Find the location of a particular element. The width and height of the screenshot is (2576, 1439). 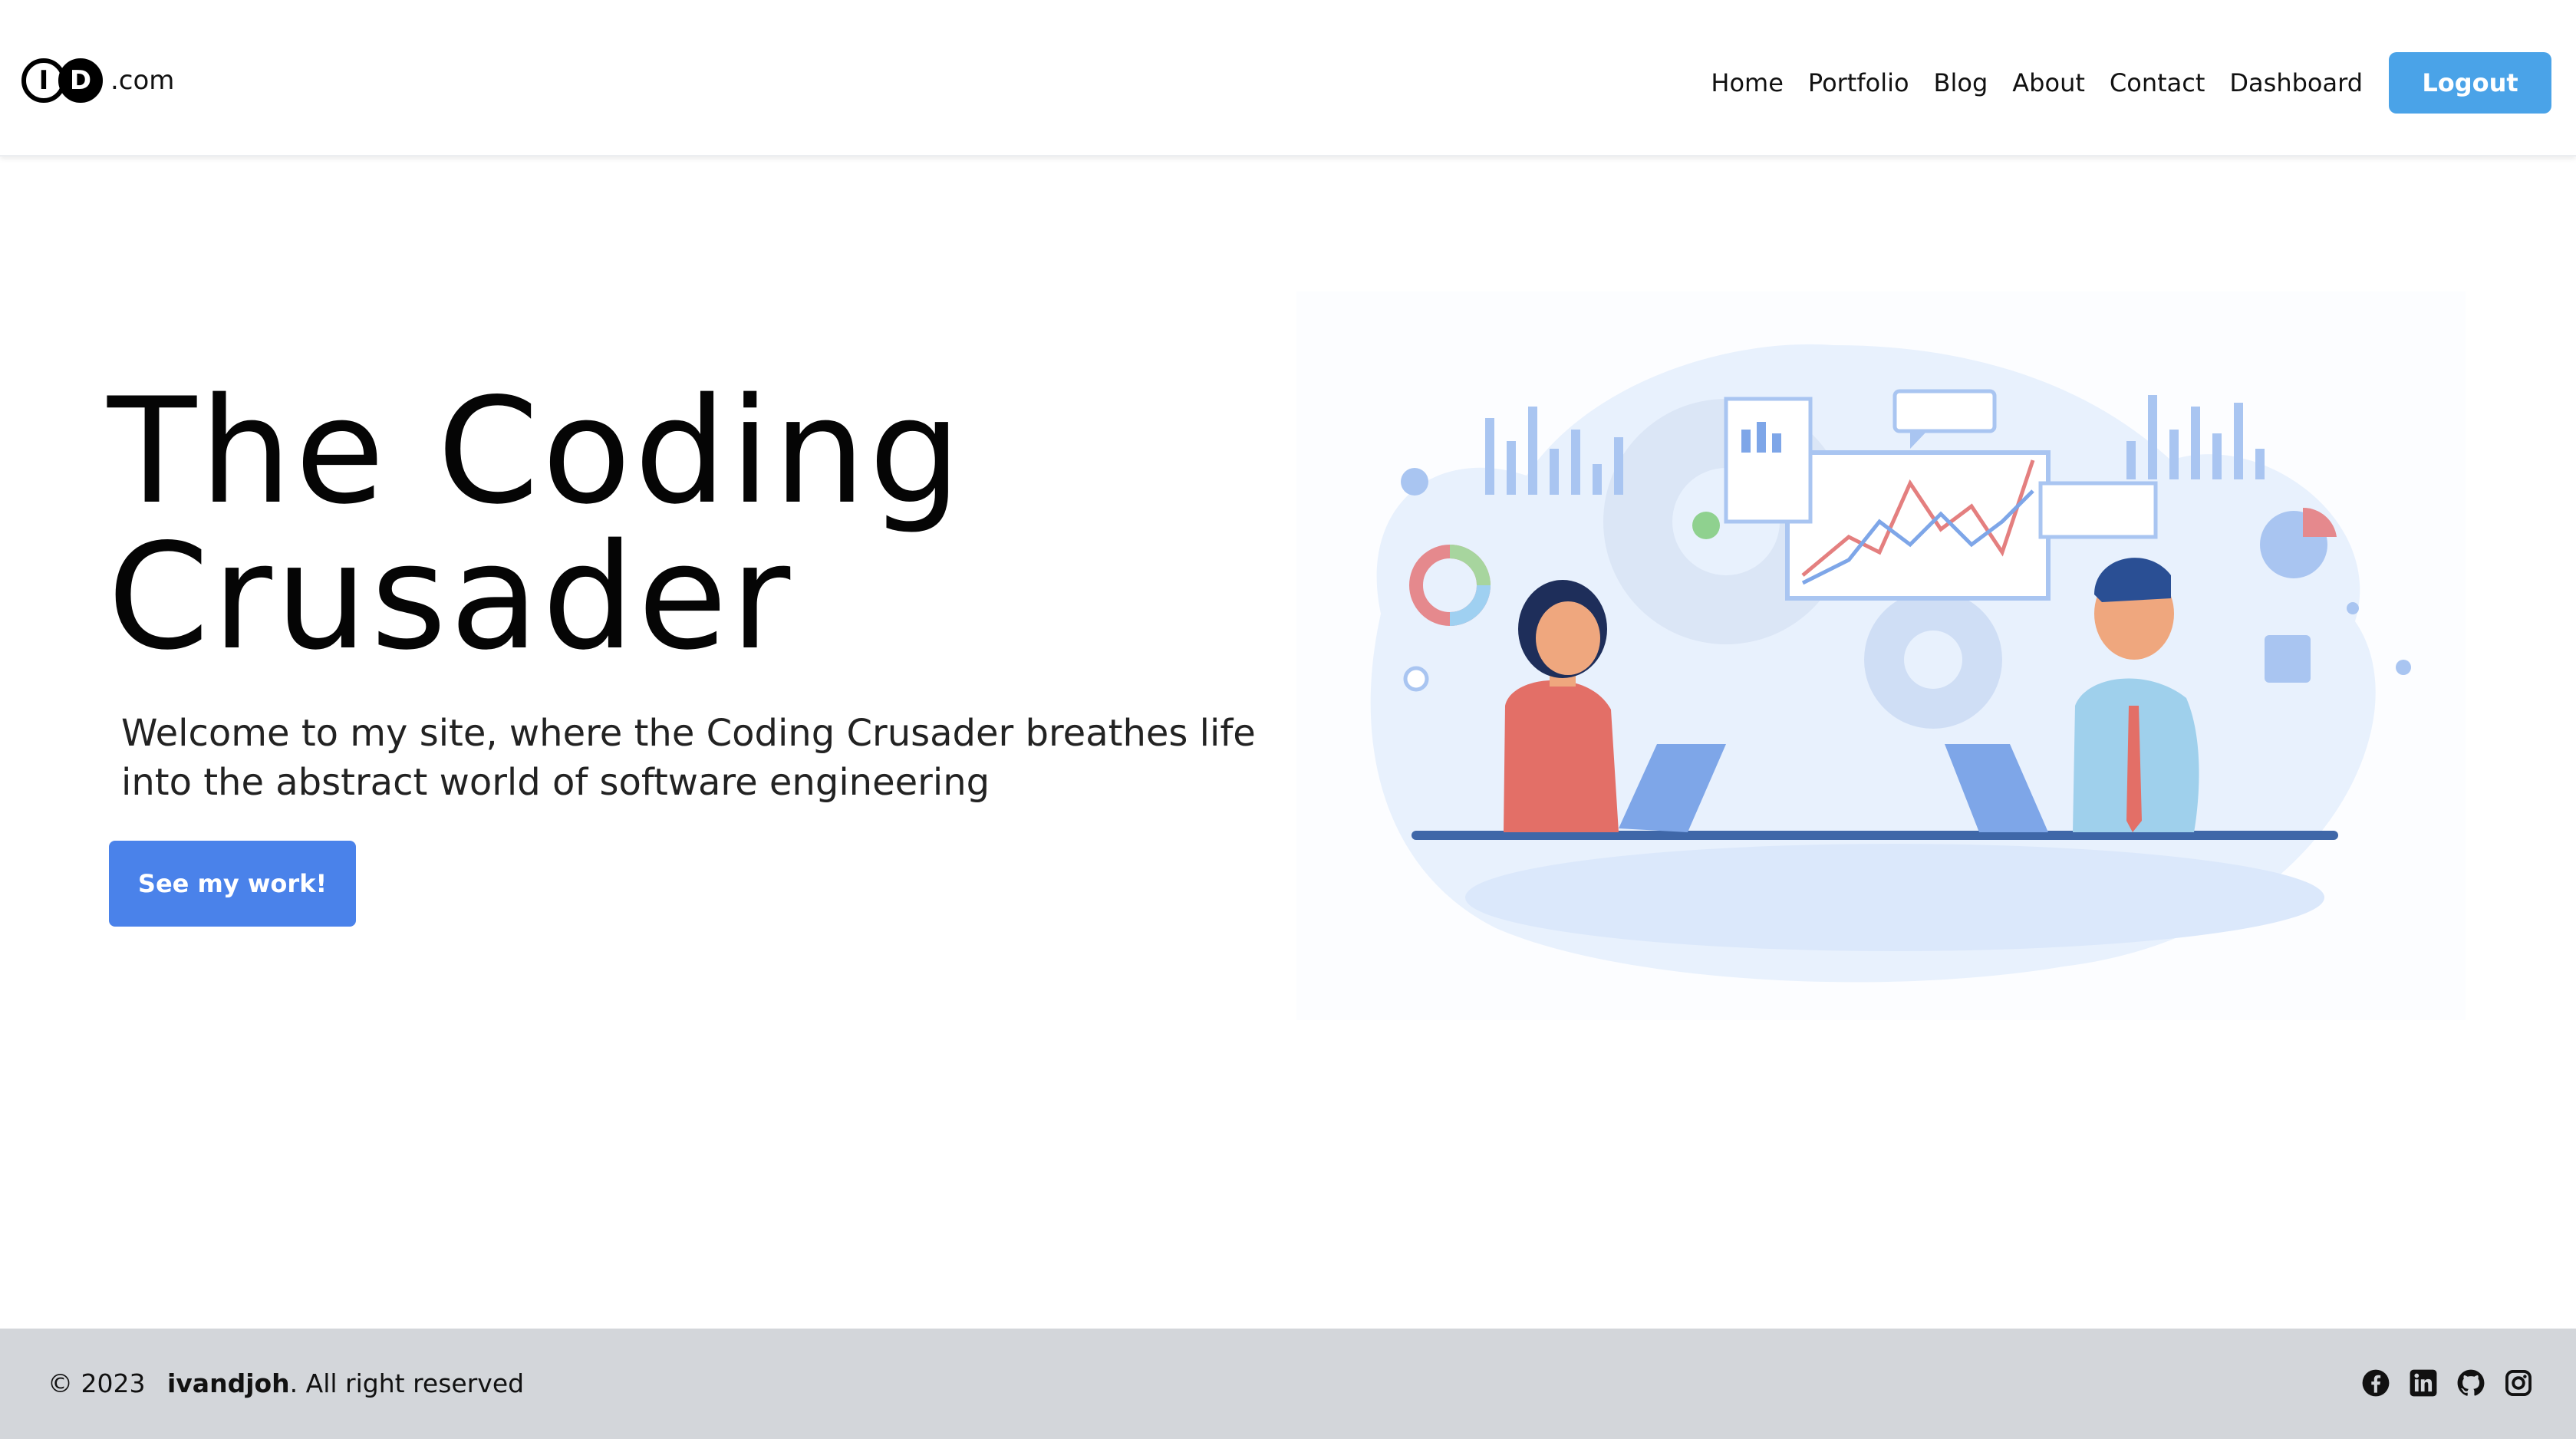

social-links is located at coordinates (2438, 1383).